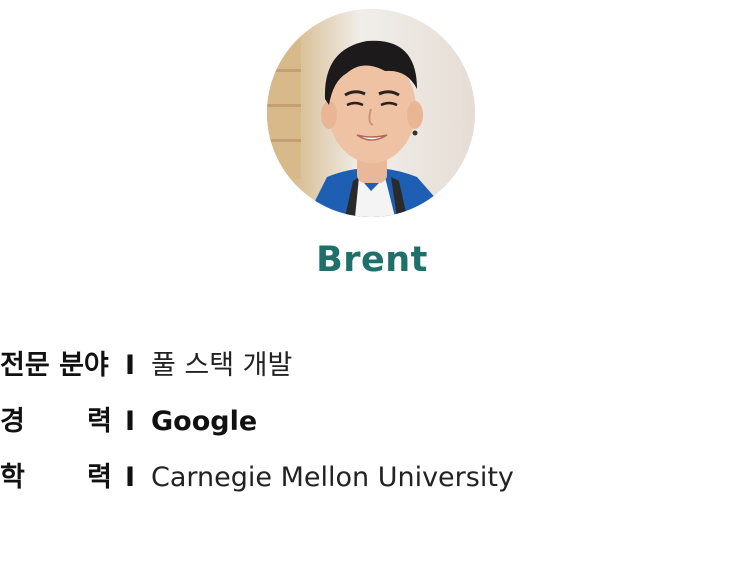  Describe the element at coordinates (54, 365) in the screenshot. I see `detail-label-specialty: 전문 분야` at that location.